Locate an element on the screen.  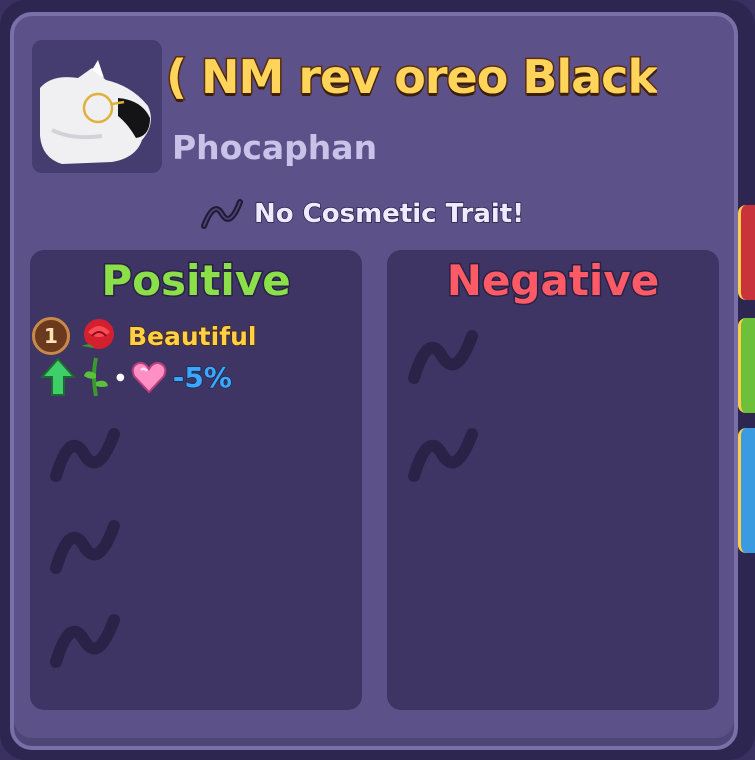
trait-name: Beautiful is located at coordinates (192, 336).